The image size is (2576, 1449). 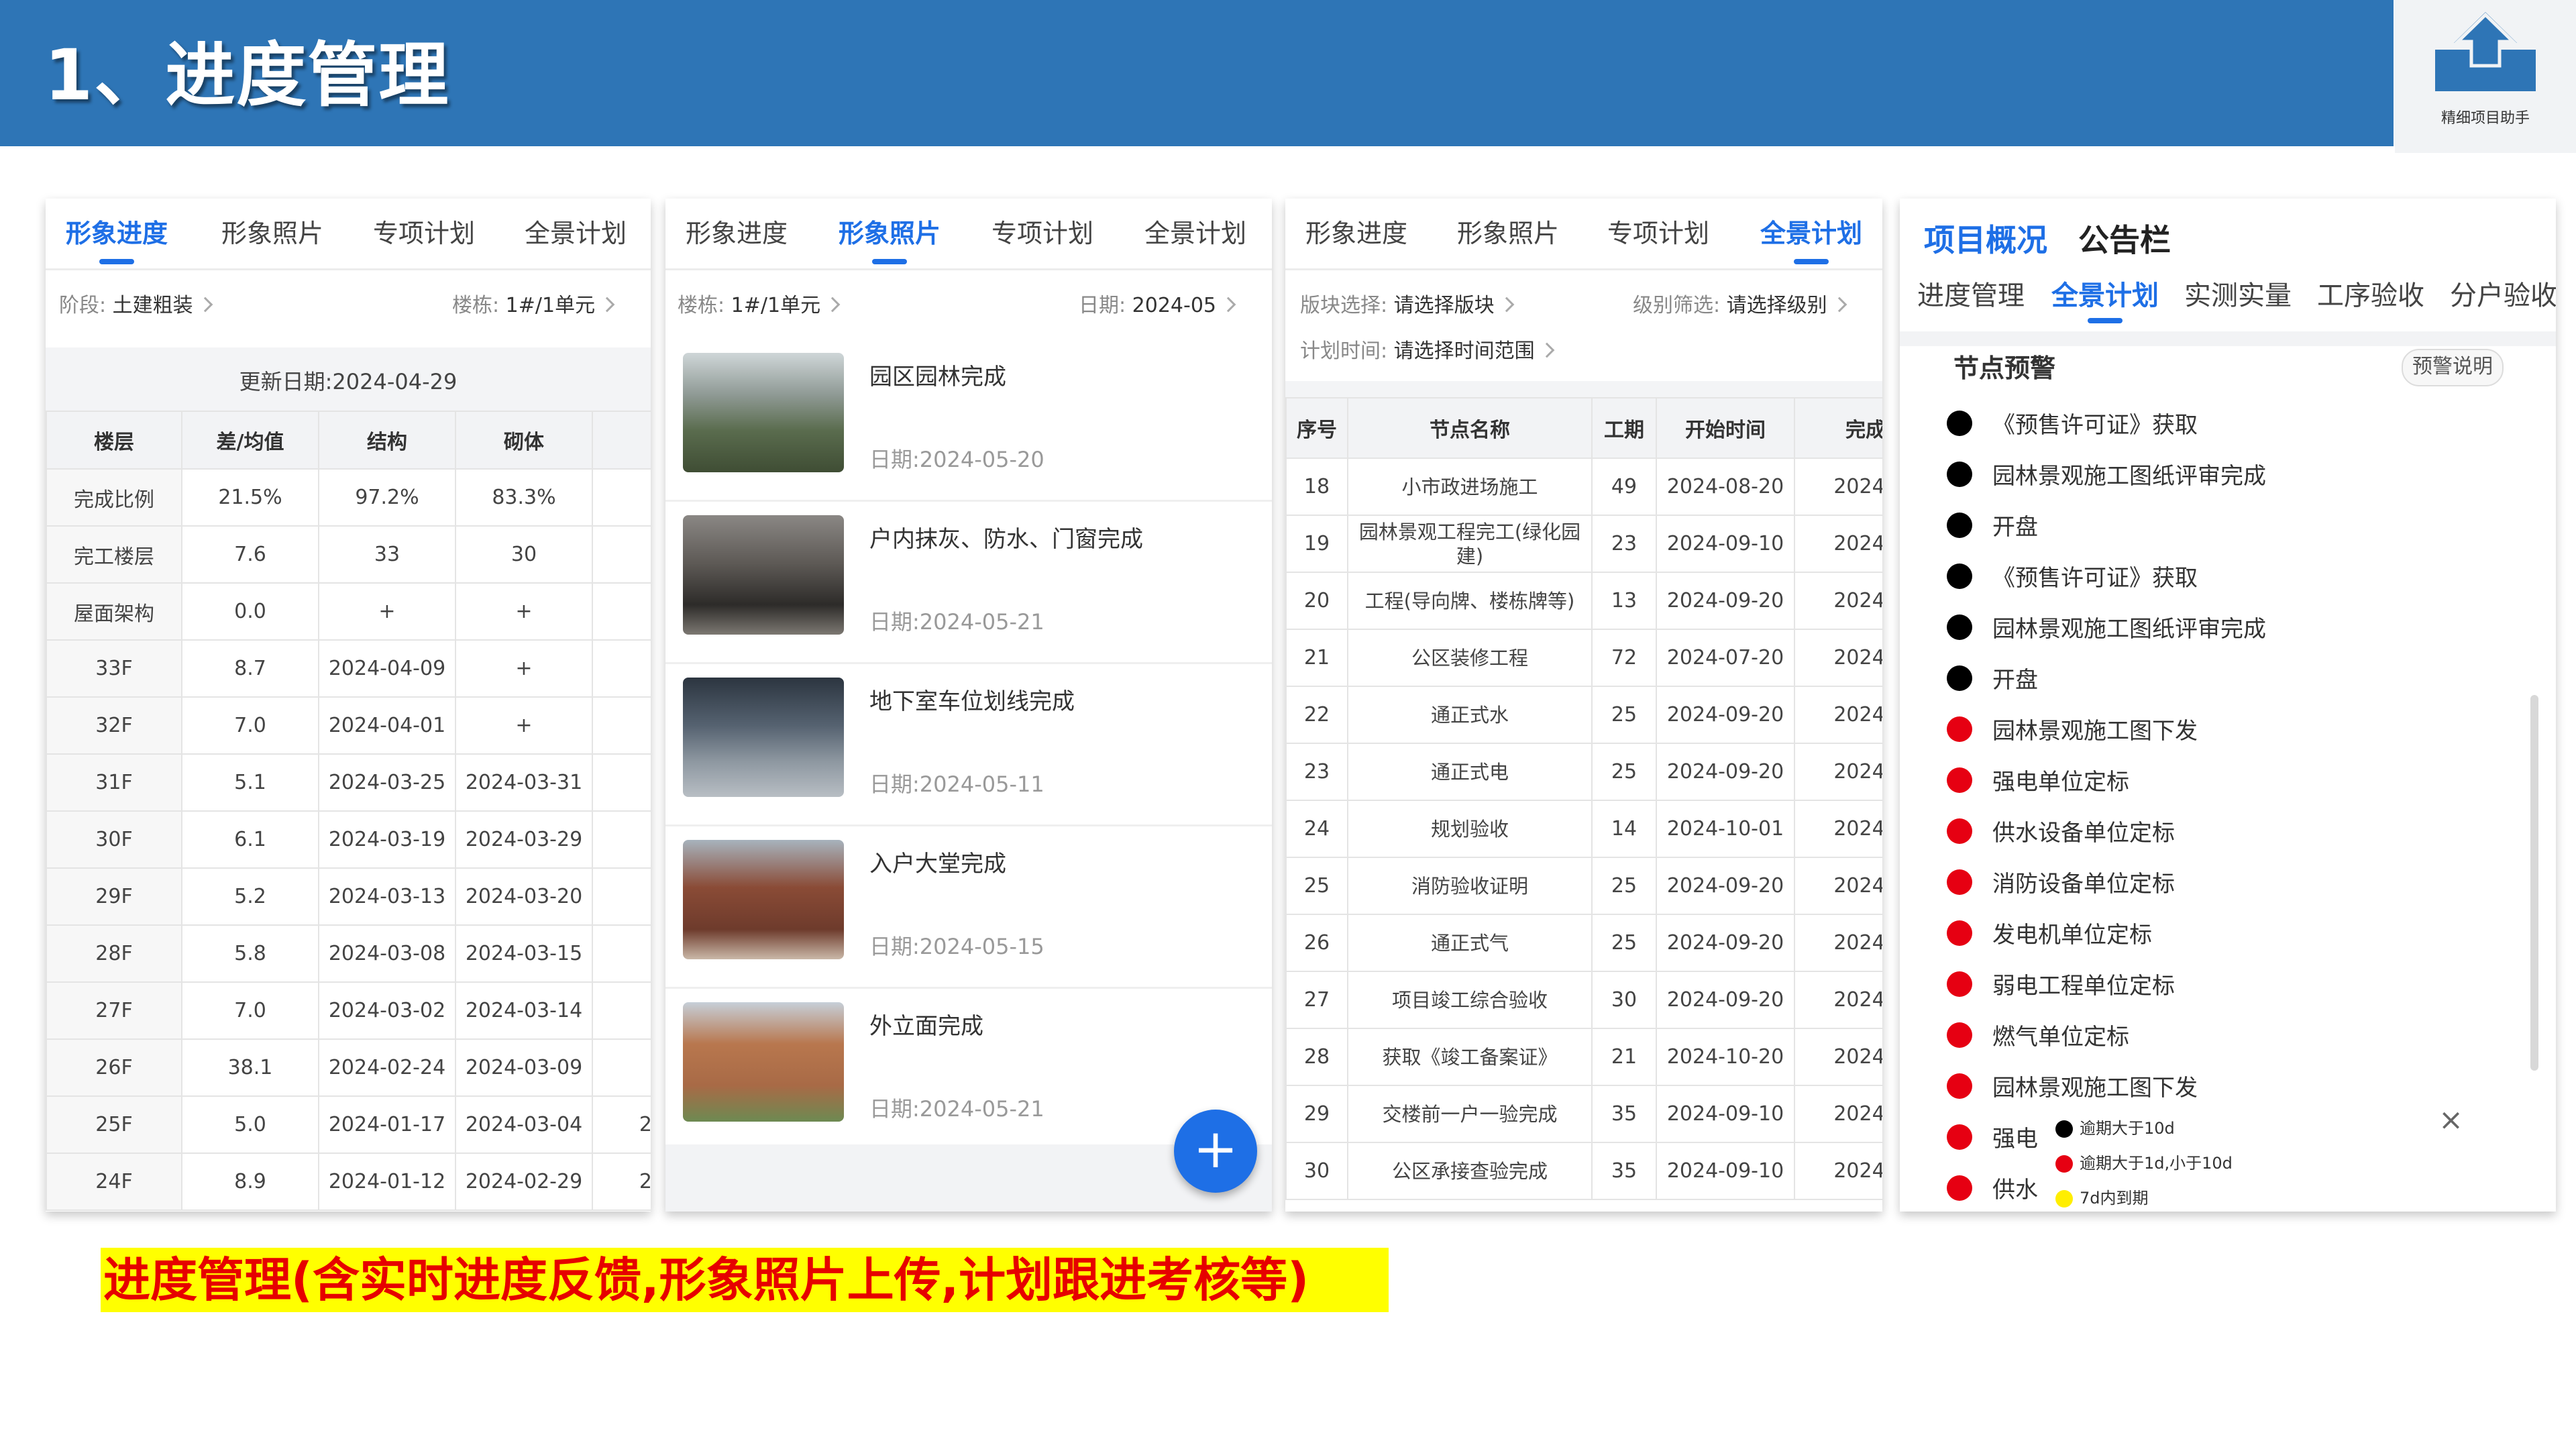 What do you see at coordinates (2534, 883) in the screenshot?
I see `scrollbar` at bounding box center [2534, 883].